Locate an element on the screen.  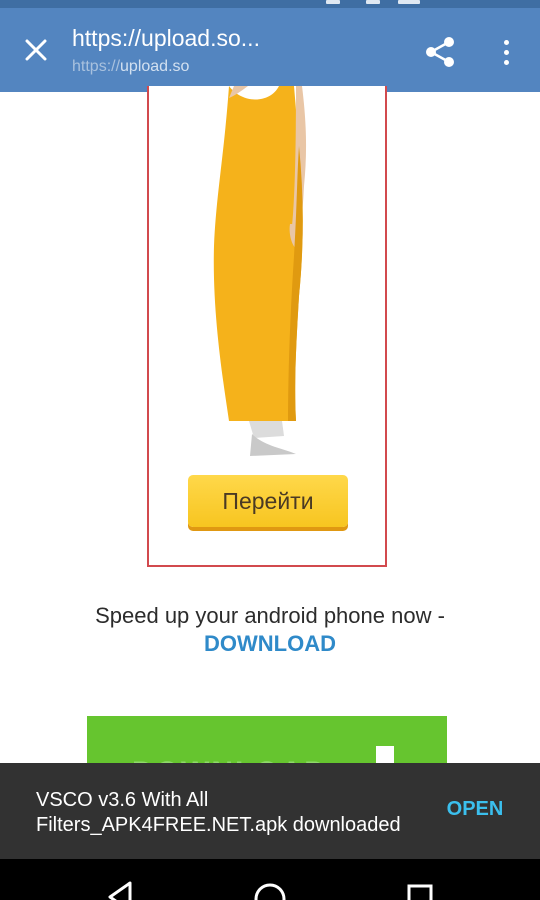
navigation-bar is located at coordinates (270, 879).